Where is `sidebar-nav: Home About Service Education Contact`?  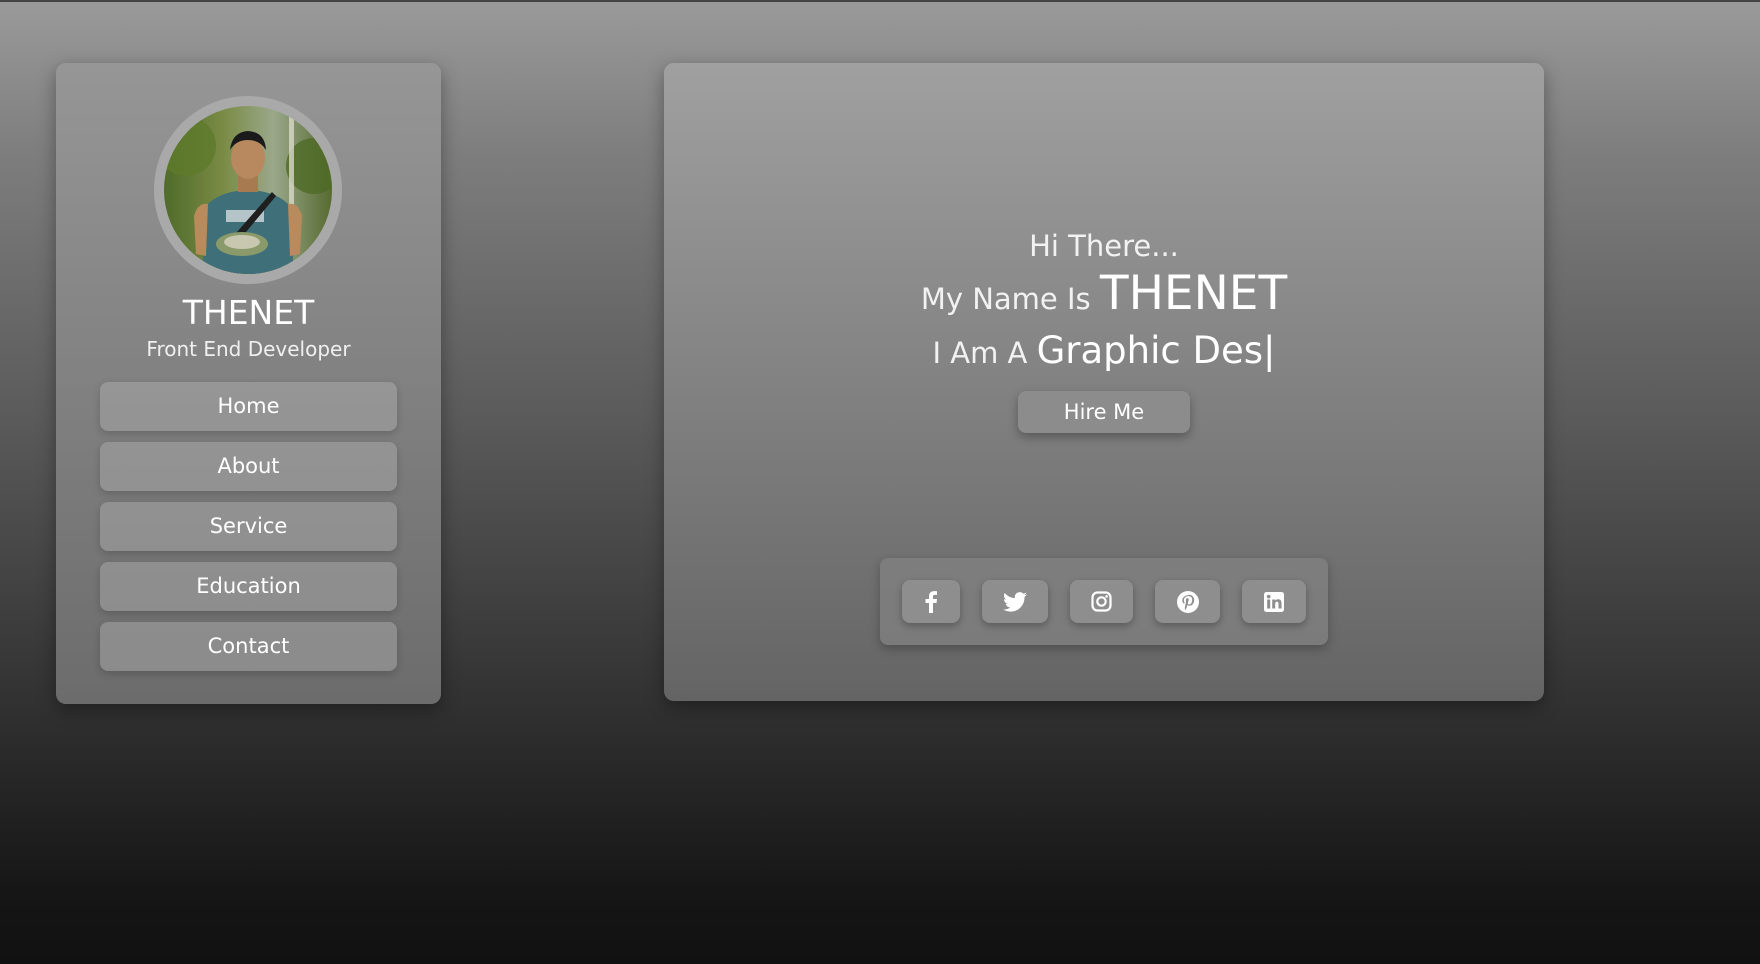
sidebar-nav: Home About Service Education Contact is located at coordinates (248, 532).